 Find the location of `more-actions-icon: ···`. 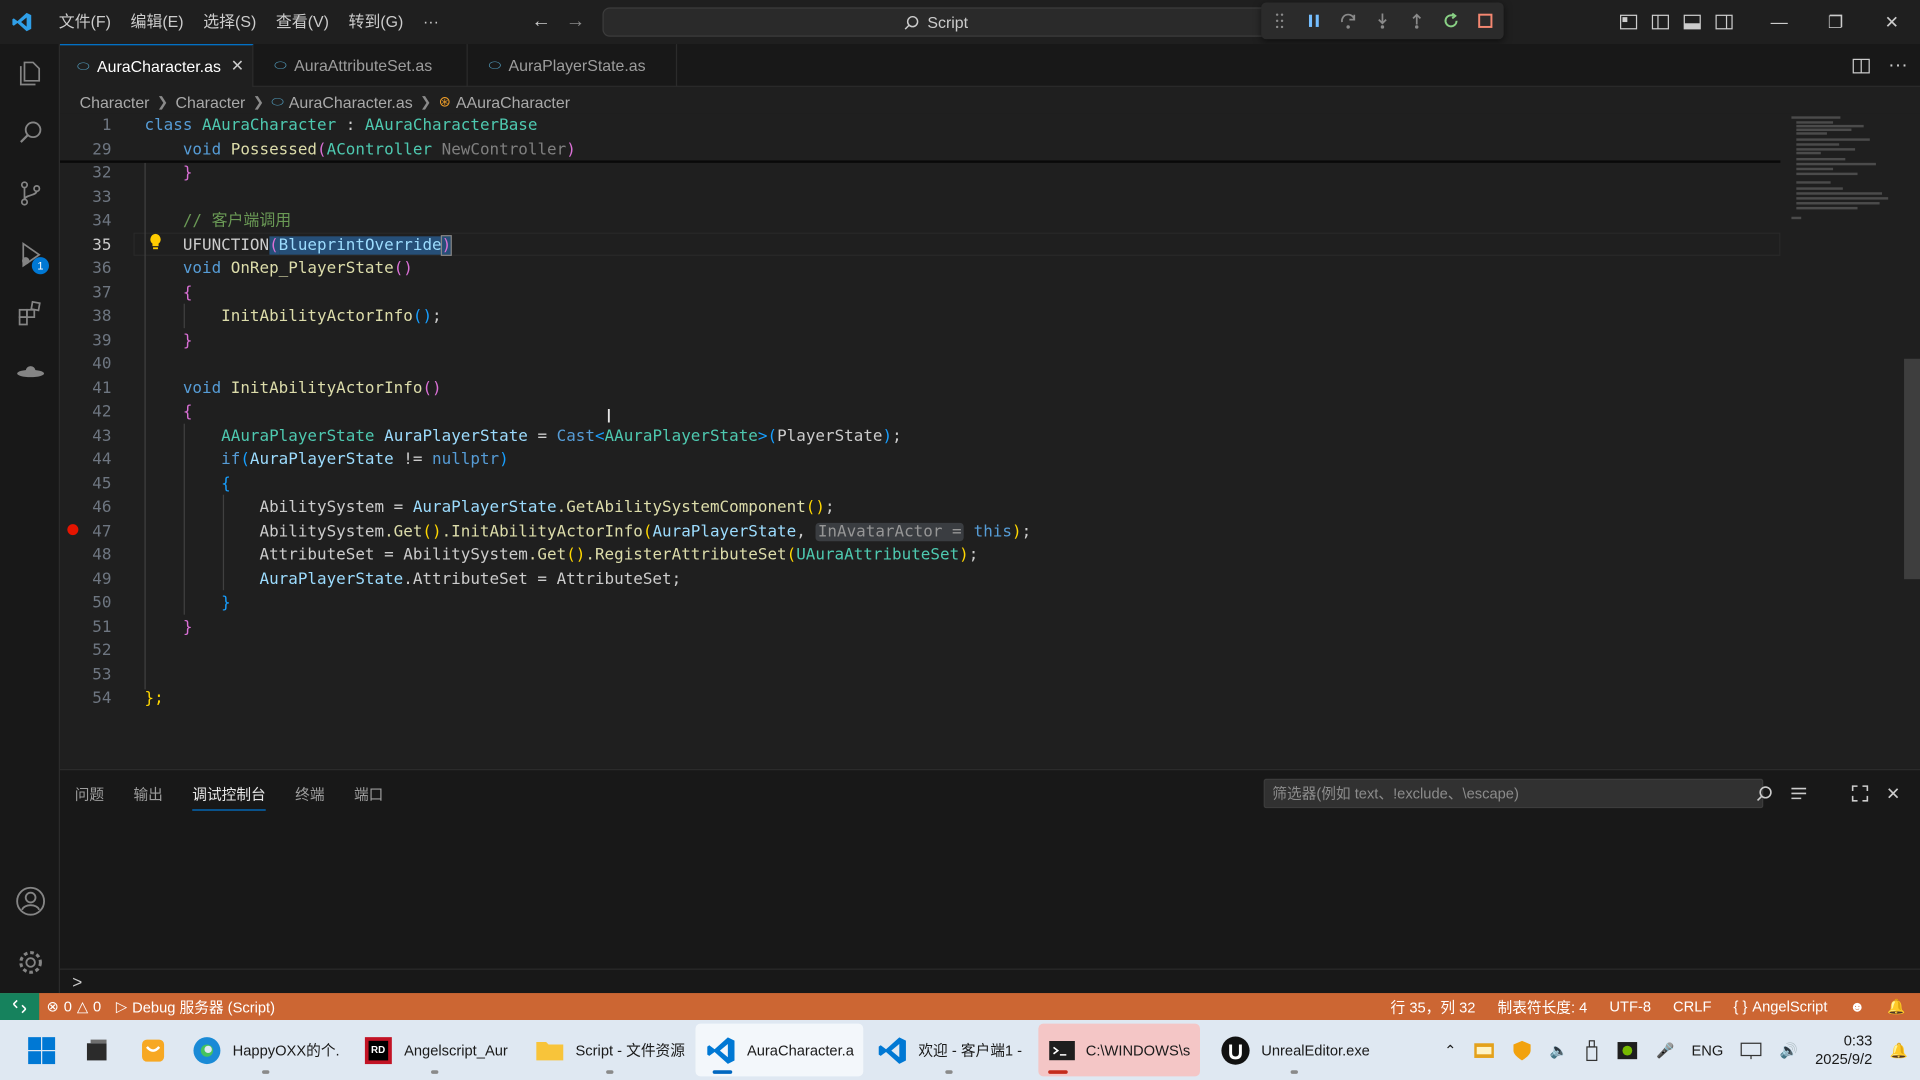

more-actions-icon: ··· is located at coordinates (1898, 65).